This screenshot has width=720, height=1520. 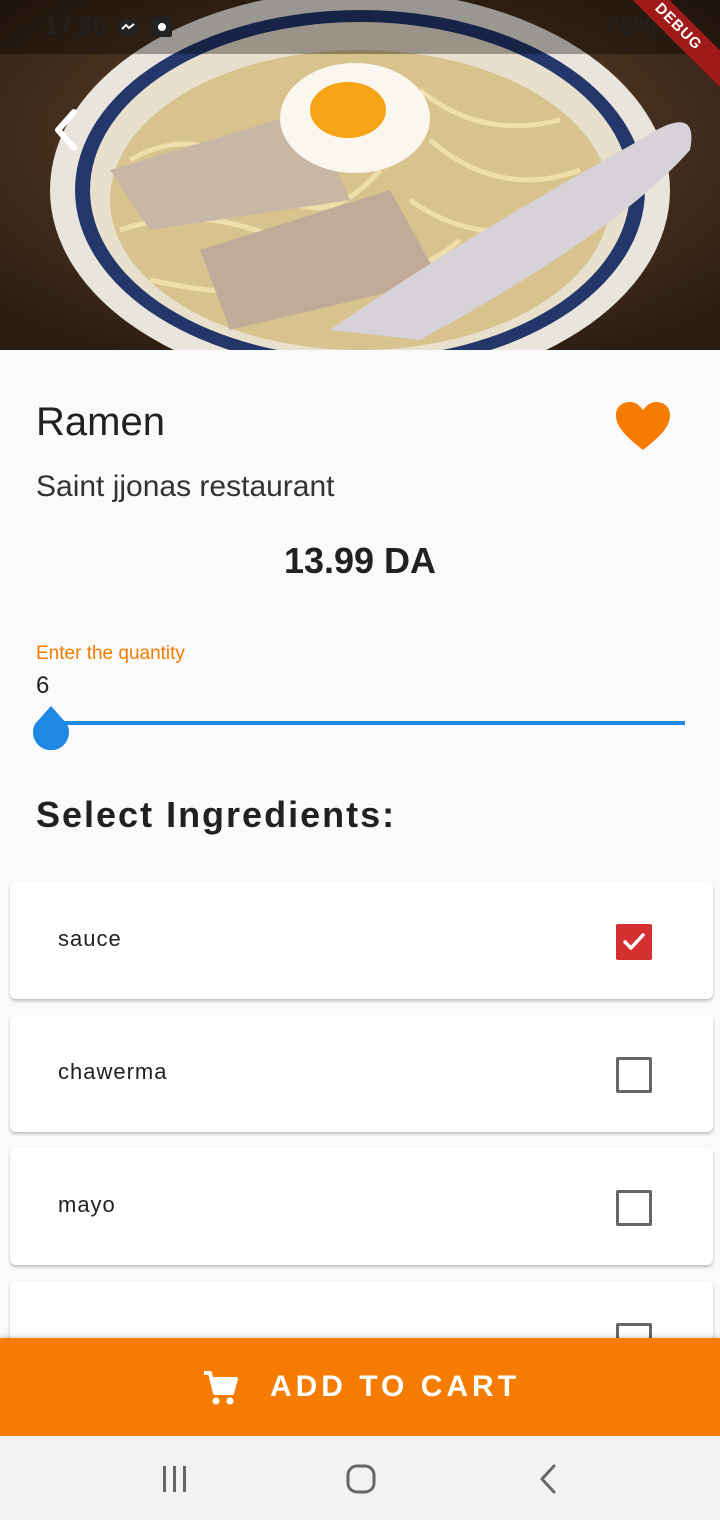 I want to click on ingredient-label: sauce, so click(x=90, y=938).